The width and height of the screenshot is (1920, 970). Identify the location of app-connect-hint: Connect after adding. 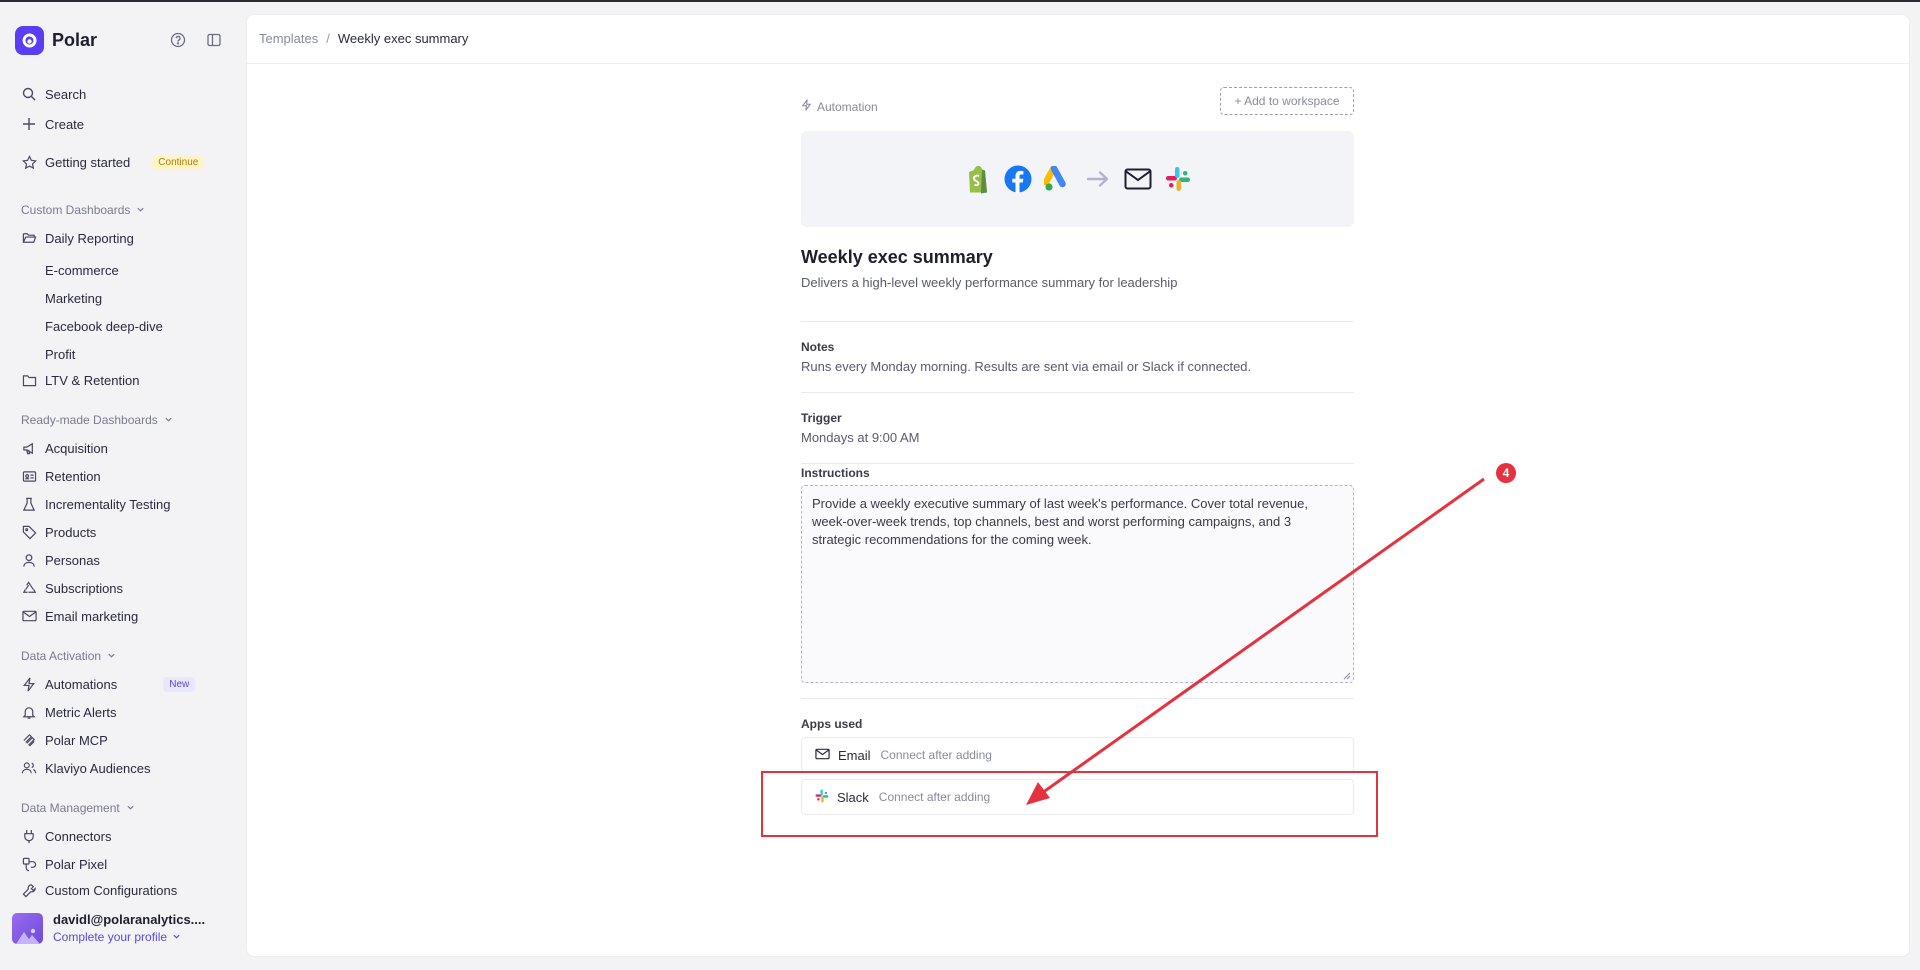
(936, 755).